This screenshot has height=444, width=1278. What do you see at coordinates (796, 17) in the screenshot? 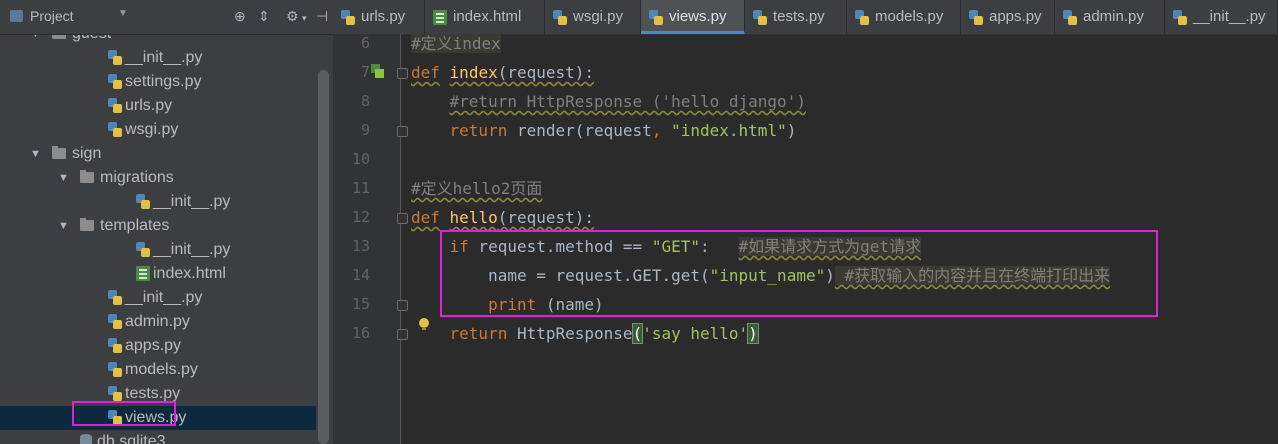
I see `editor-tab: tests.py` at bounding box center [796, 17].